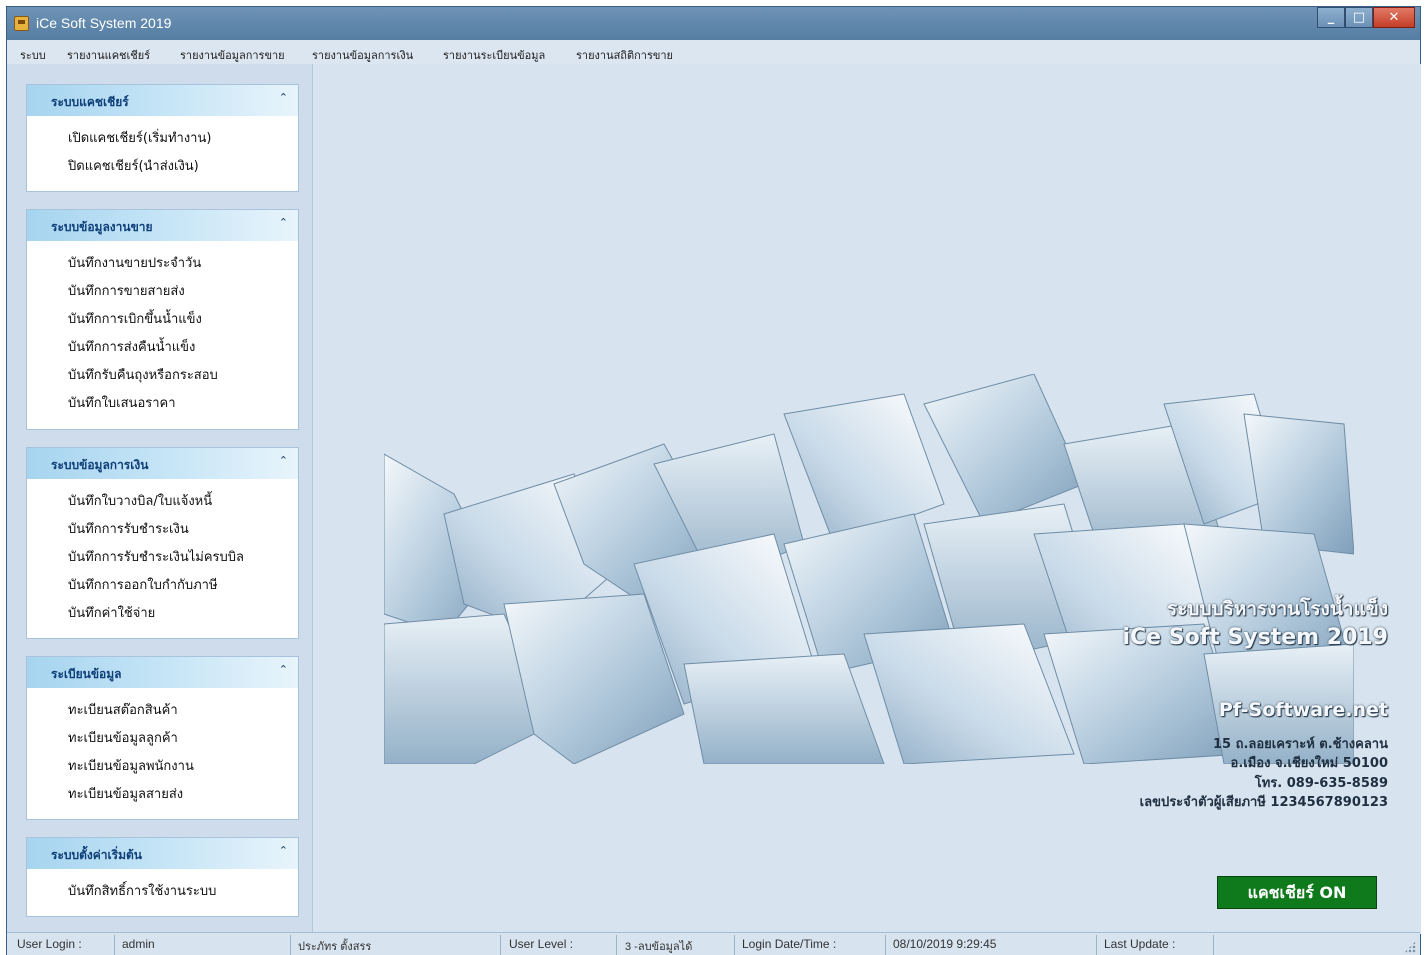  I want to click on minimize-button: _, so click(1331, 17).